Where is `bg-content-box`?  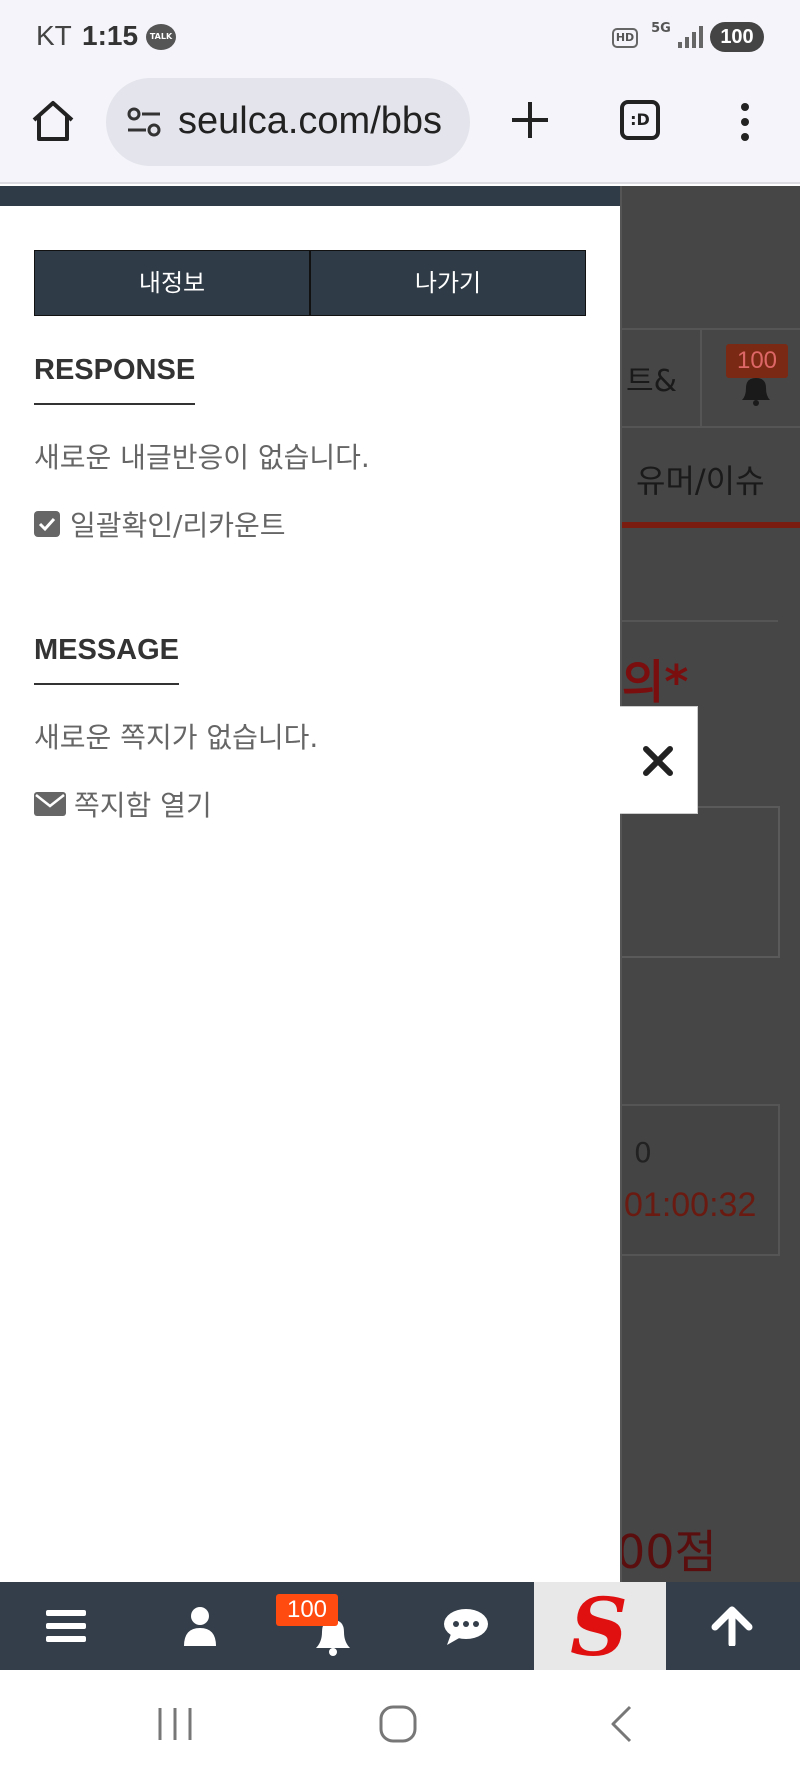 bg-content-box is located at coordinates (701, 882).